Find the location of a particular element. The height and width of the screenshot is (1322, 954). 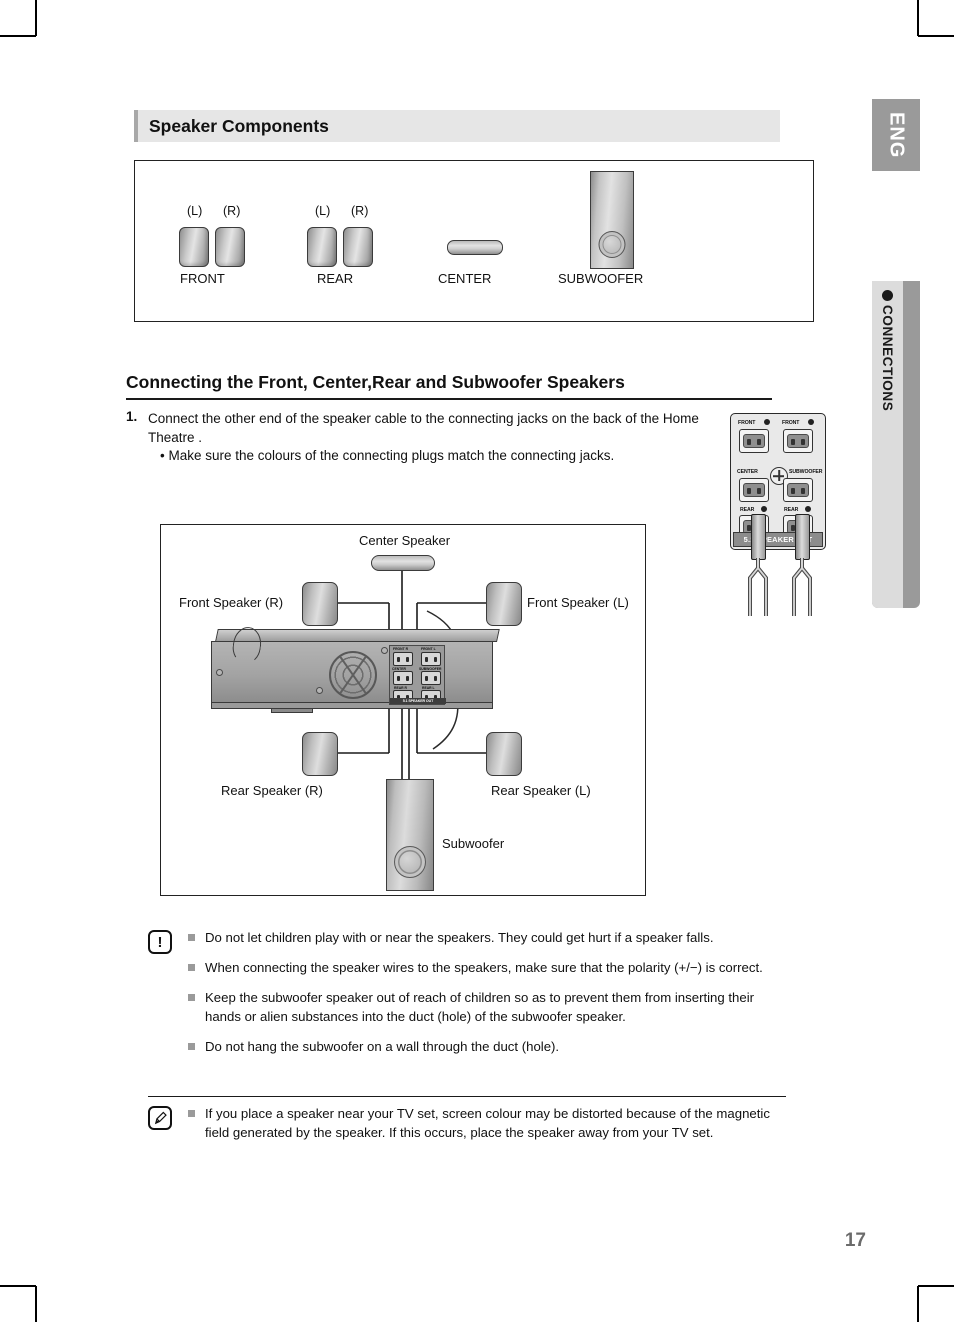

panel-jack-subwoofer is located at coordinates (798, 490).